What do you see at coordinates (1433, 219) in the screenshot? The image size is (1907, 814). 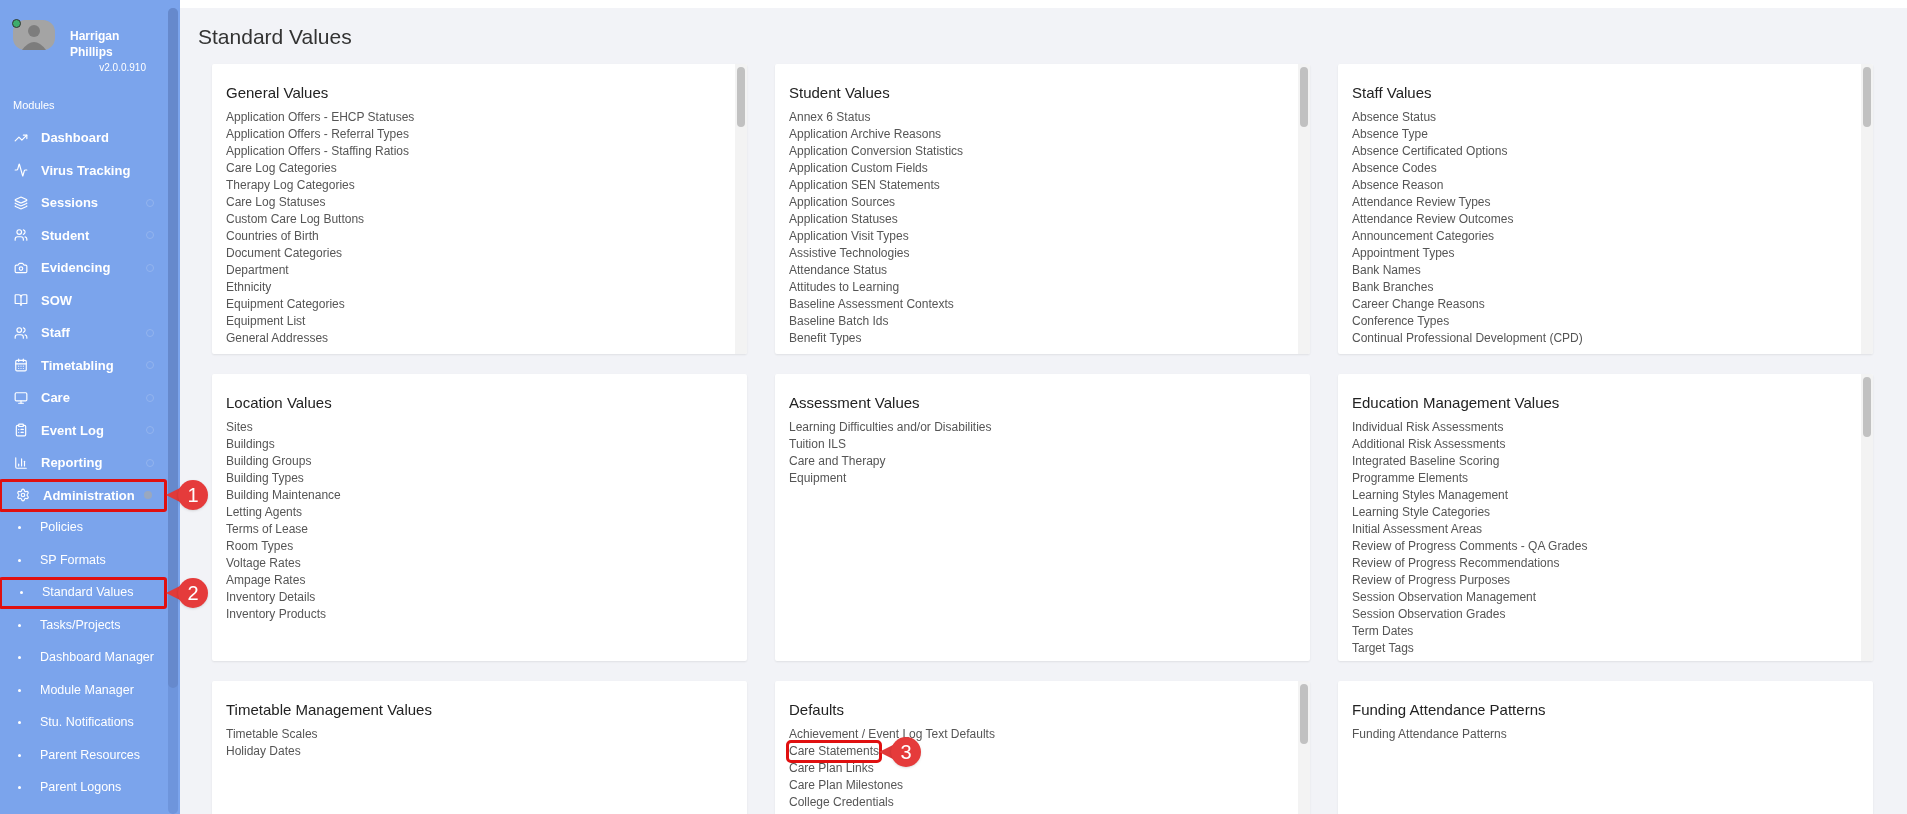 I see `value-link: Attendance Review Outcomes` at bounding box center [1433, 219].